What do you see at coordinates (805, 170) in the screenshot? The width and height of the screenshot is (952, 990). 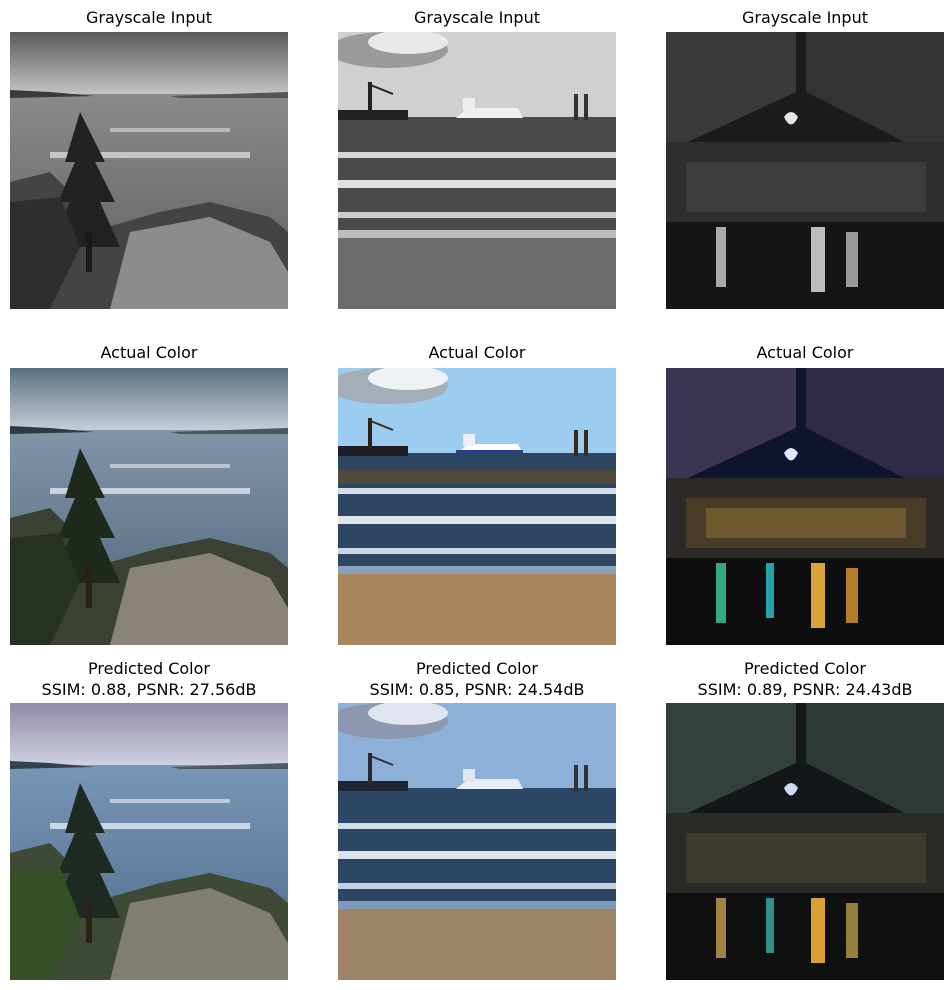 I see `image-city-grayscale` at bounding box center [805, 170].